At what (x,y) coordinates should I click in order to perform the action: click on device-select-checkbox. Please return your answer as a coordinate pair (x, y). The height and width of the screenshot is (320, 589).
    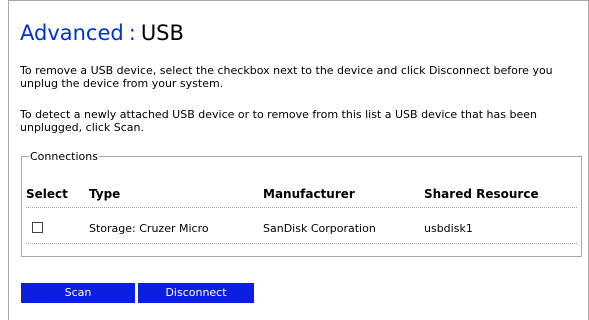
    Looking at the image, I should click on (37, 227).